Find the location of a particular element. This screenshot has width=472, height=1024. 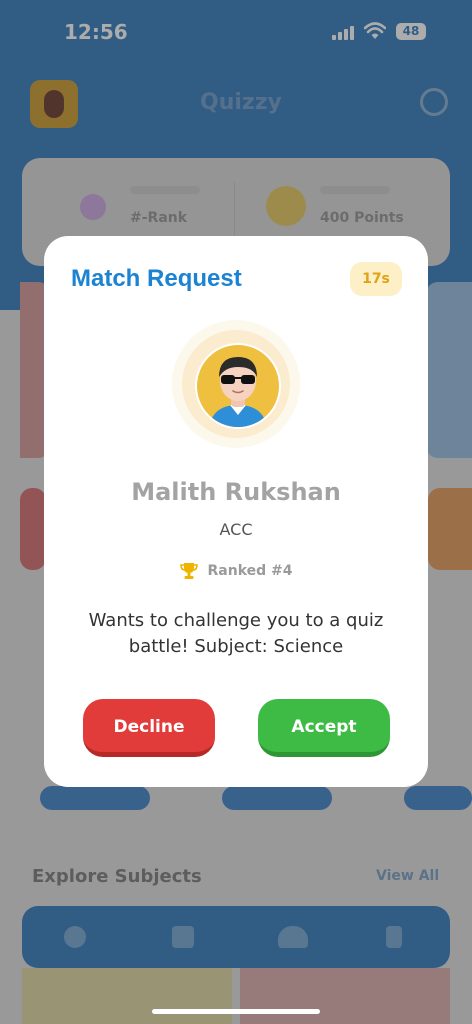

player-rank: Ranked #4 is located at coordinates (236, 571).